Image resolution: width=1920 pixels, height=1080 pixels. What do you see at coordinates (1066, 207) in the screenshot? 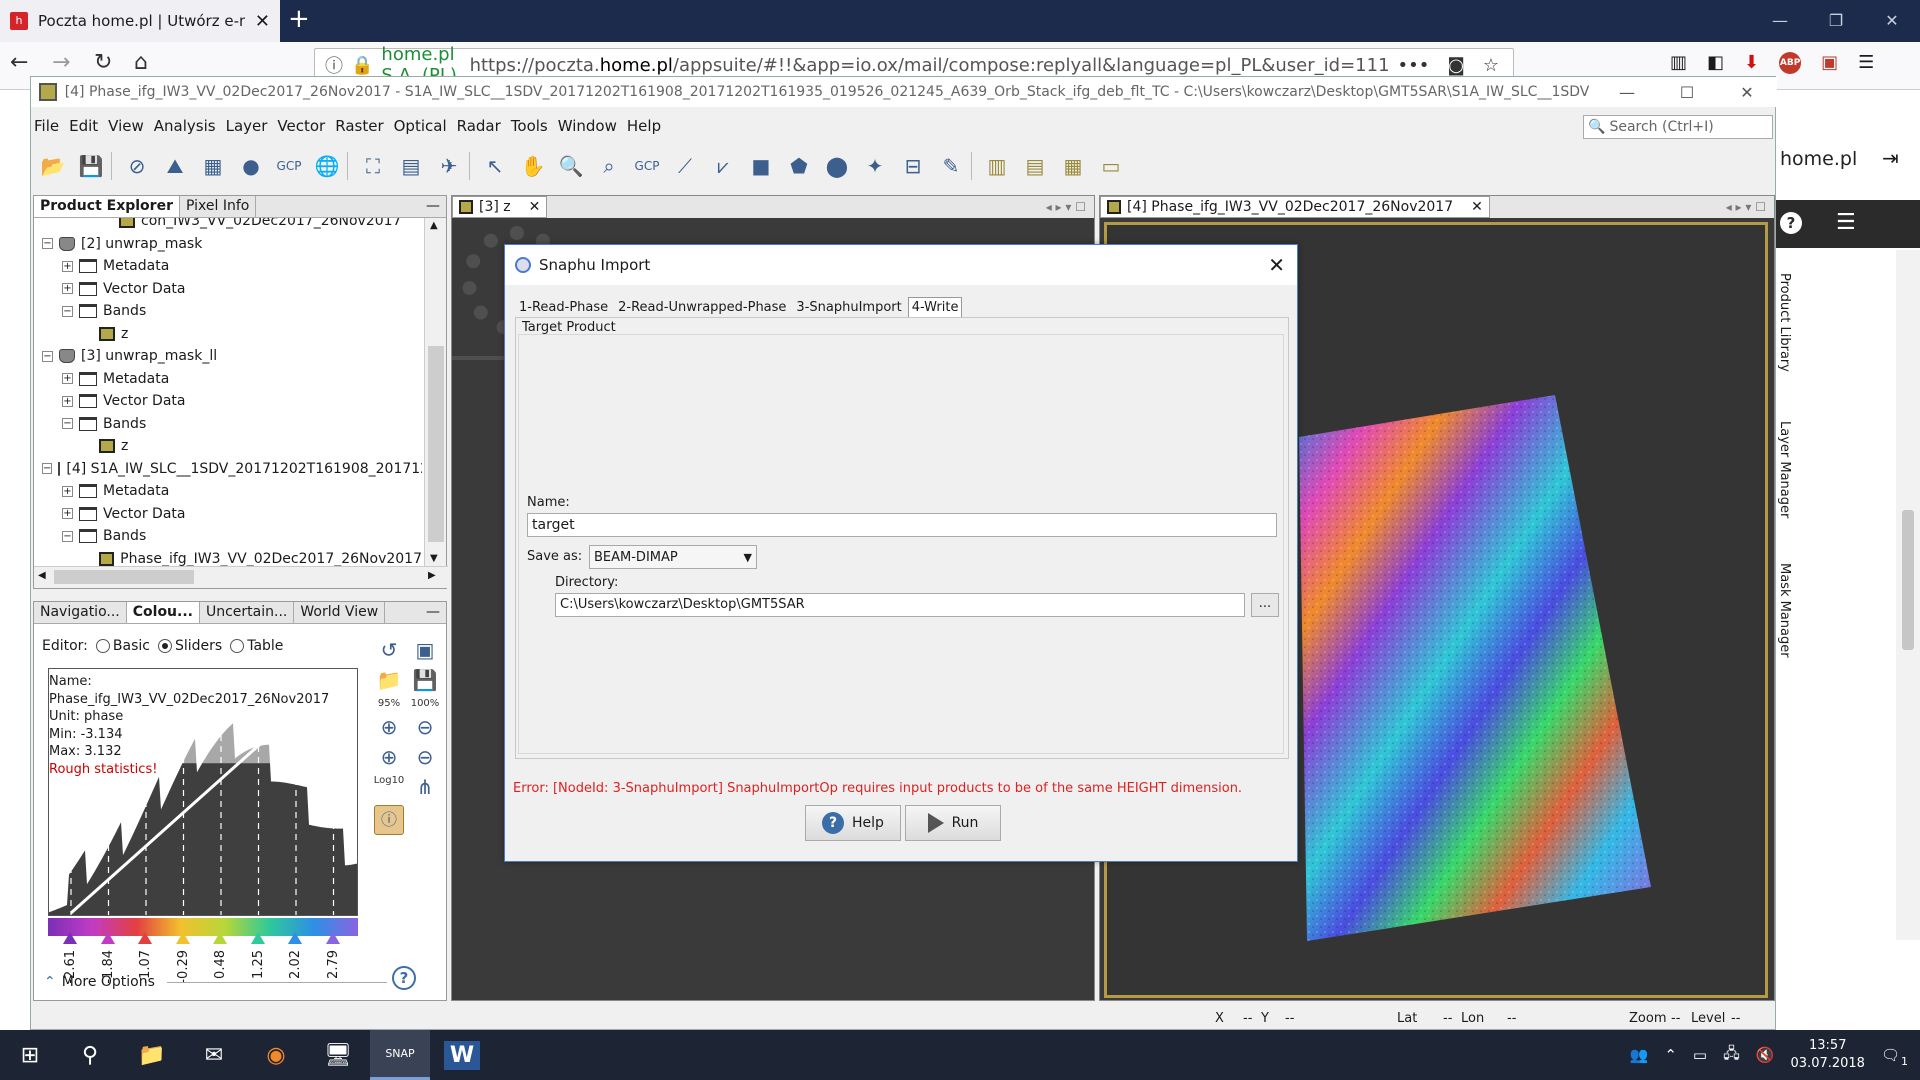
I see `view-nav-icon: ◂ ▸ ▾ ☐` at bounding box center [1066, 207].